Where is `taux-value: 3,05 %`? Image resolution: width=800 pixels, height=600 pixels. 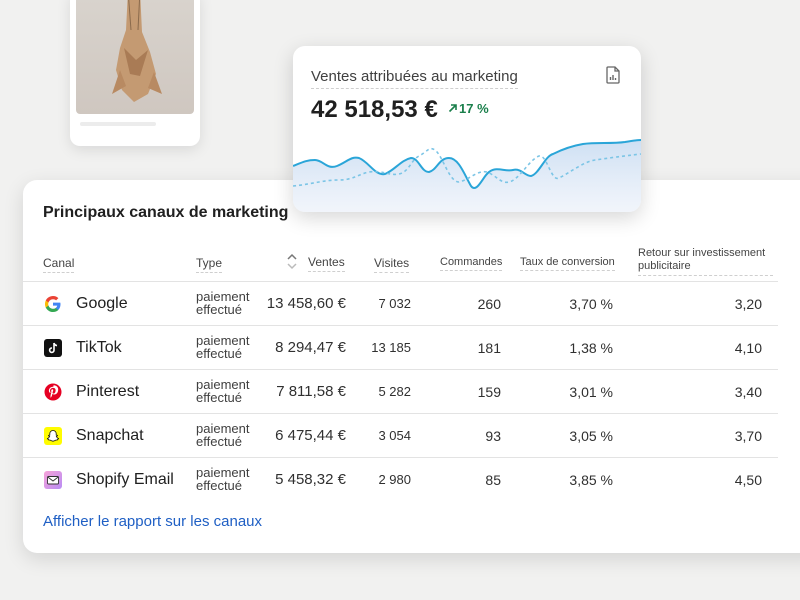 taux-value: 3,05 % is located at coordinates (591, 436).